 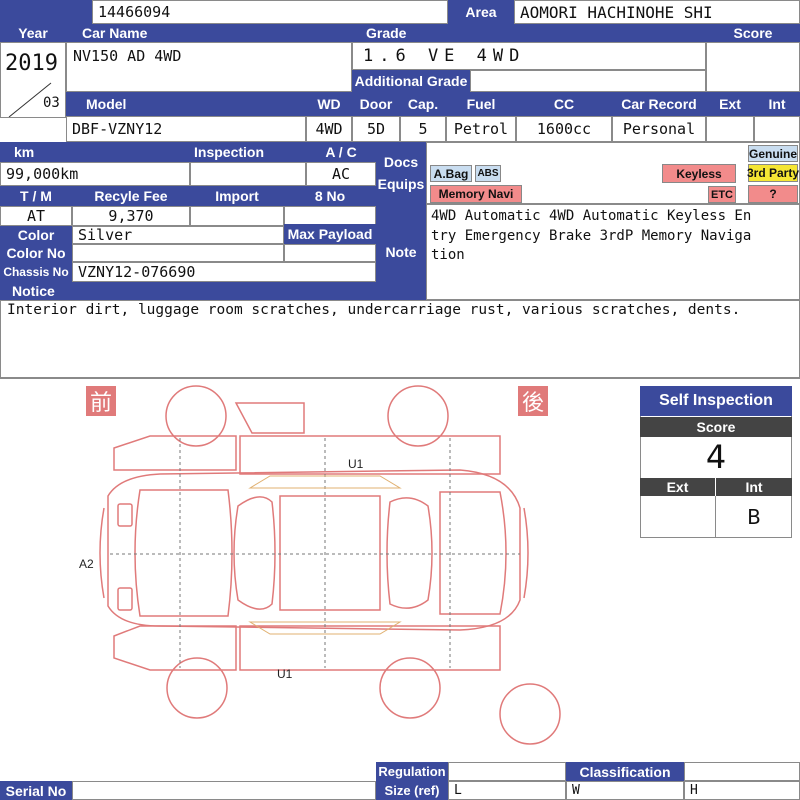 I want to click on wd-value: 4WD, so click(x=329, y=129).